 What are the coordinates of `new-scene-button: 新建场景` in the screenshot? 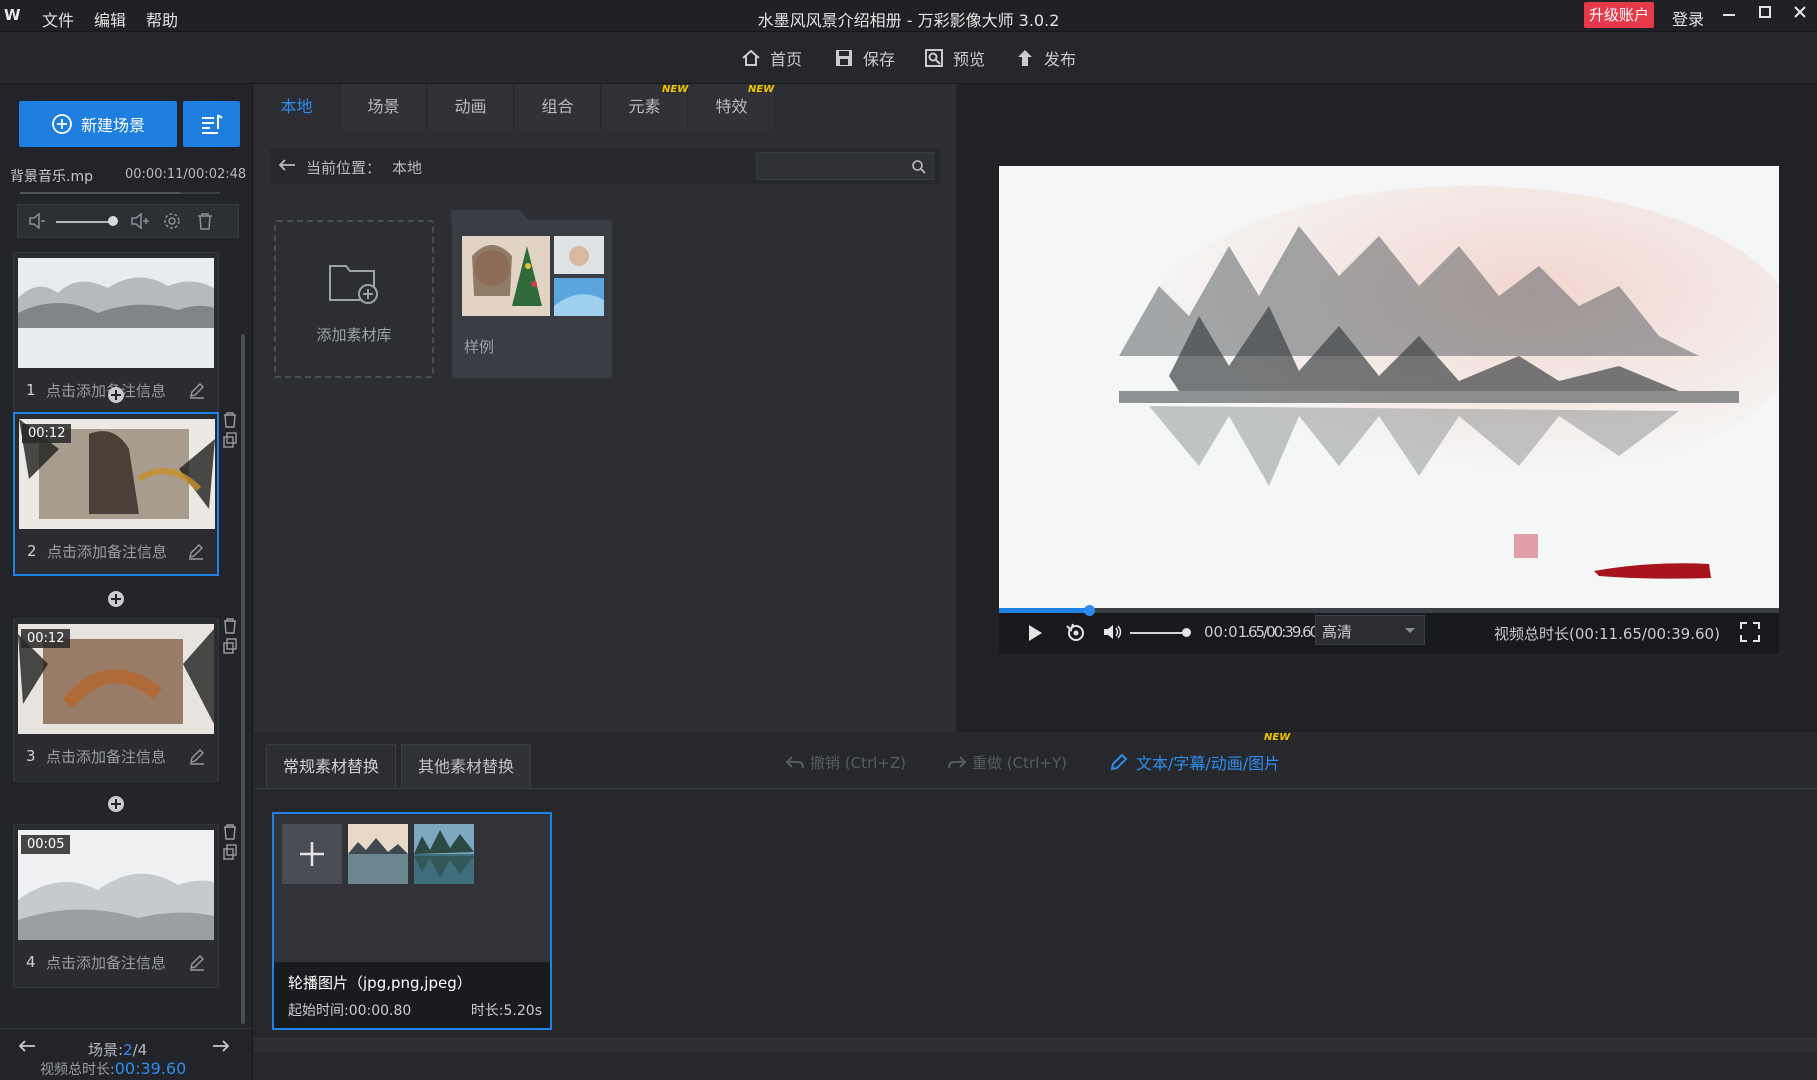 It's located at (98, 124).